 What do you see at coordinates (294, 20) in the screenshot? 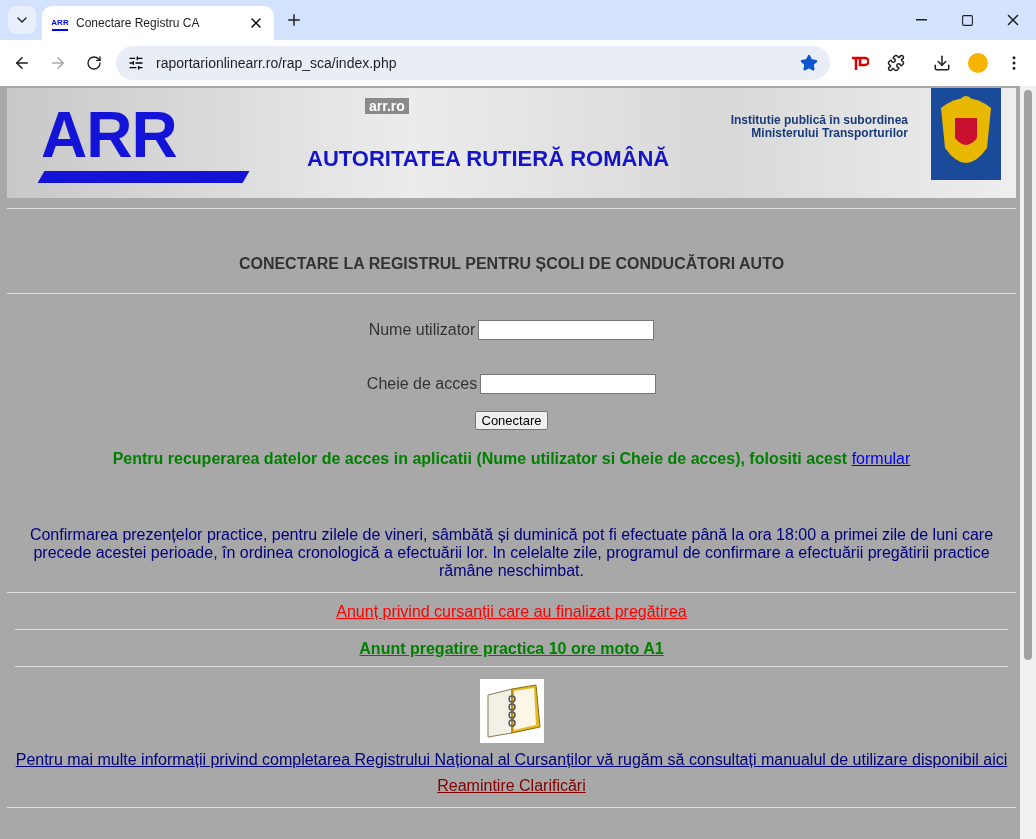
I see `plus-icon` at bounding box center [294, 20].